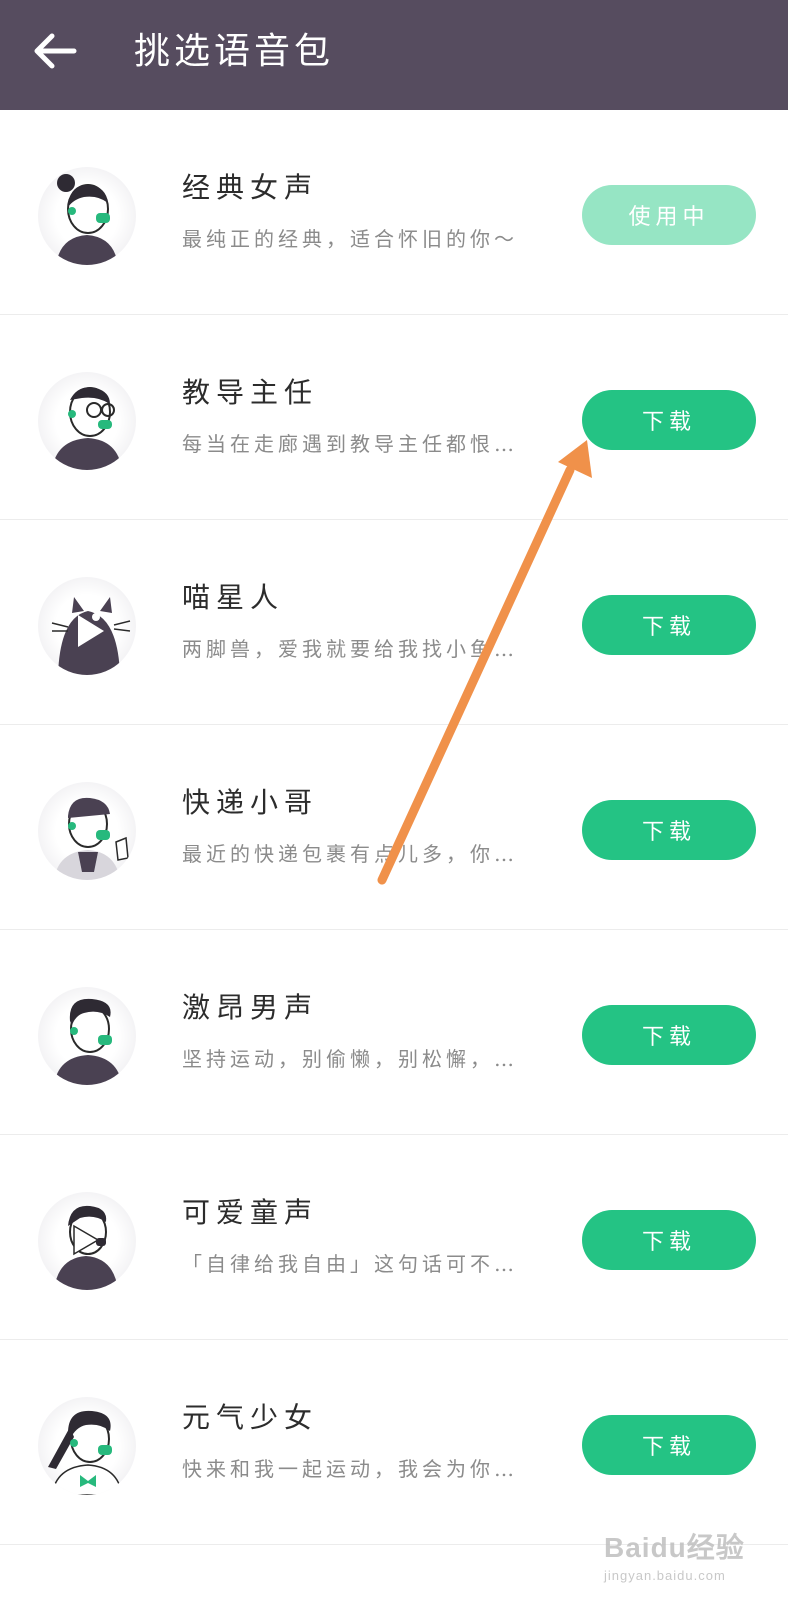 The image size is (788, 1600). I want to click on voice-pack-name: 可爱童声, so click(250, 1212).